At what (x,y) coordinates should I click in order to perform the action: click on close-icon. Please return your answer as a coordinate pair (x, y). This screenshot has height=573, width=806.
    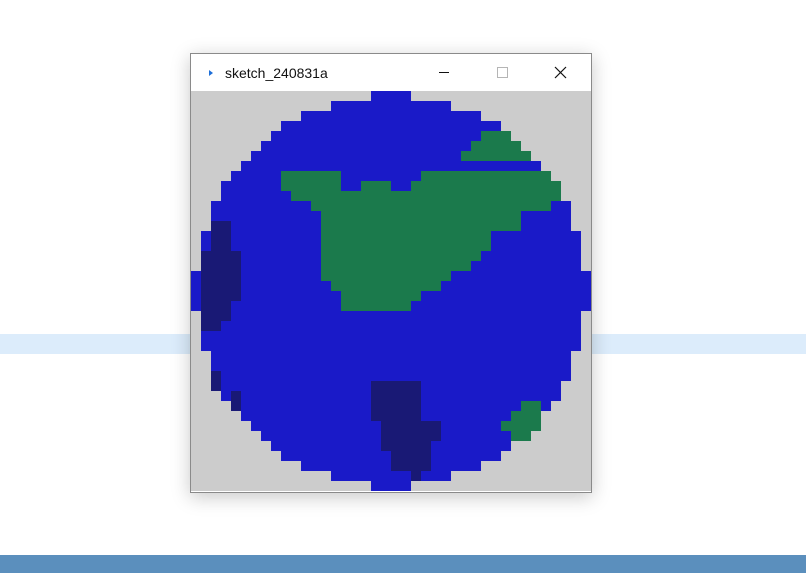
    Looking at the image, I should click on (560, 72).